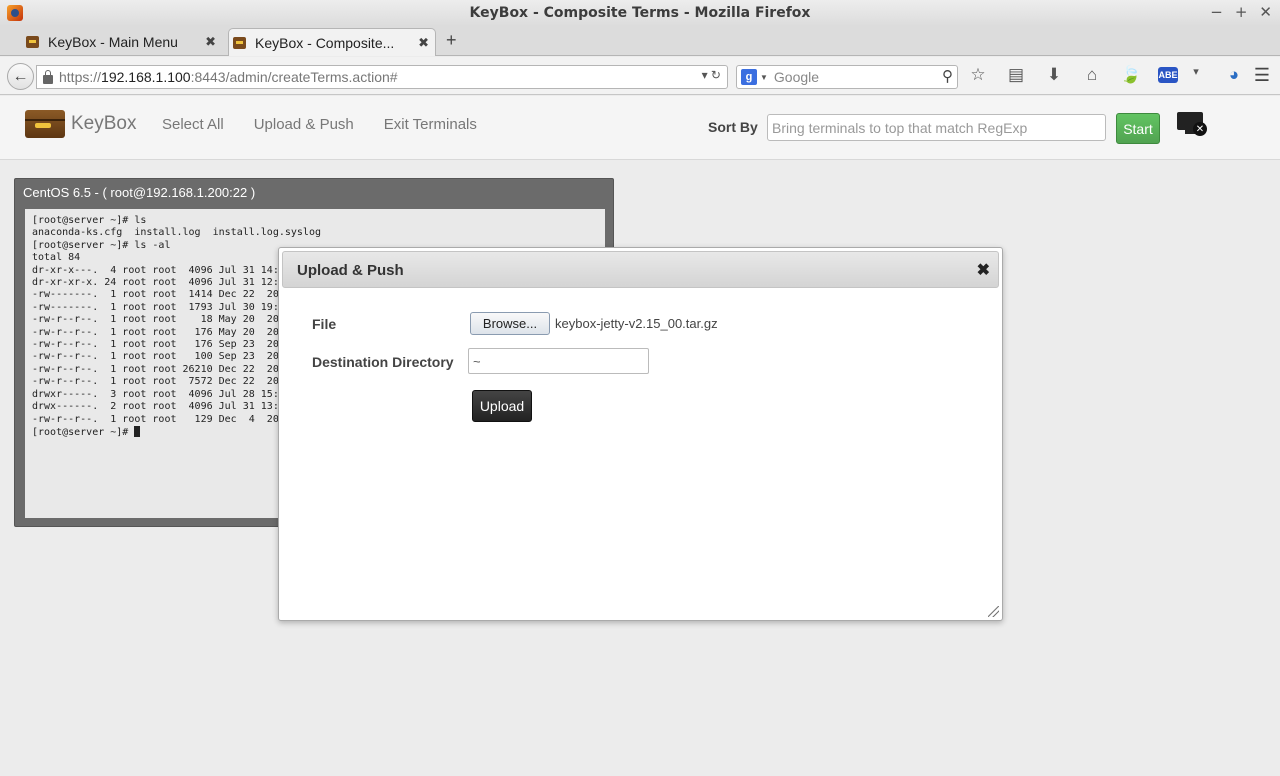 This screenshot has width=1280, height=776. What do you see at coordinates (711, 75) in the screenshot?
I see `url-reload-icon: ▾ ↻` at bounding box center [711, 75].